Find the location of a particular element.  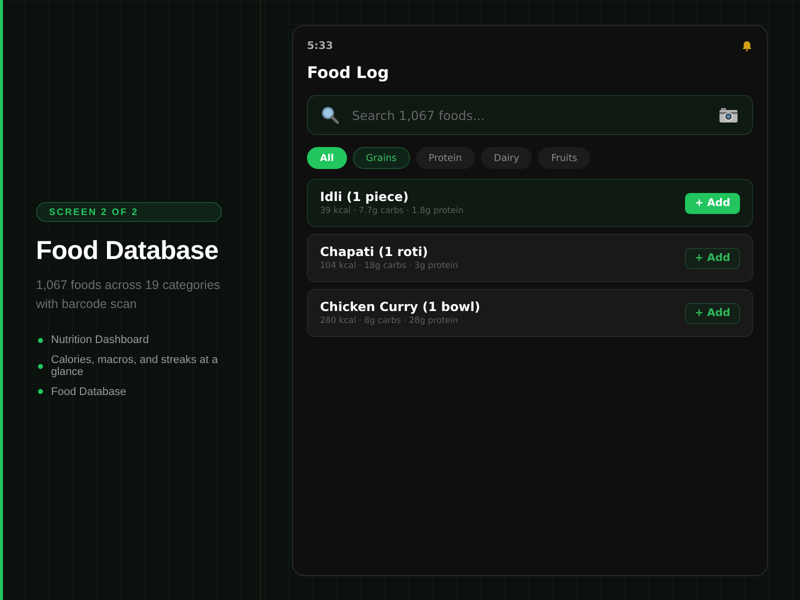

bell-icon is located at coordinates (747, 46).